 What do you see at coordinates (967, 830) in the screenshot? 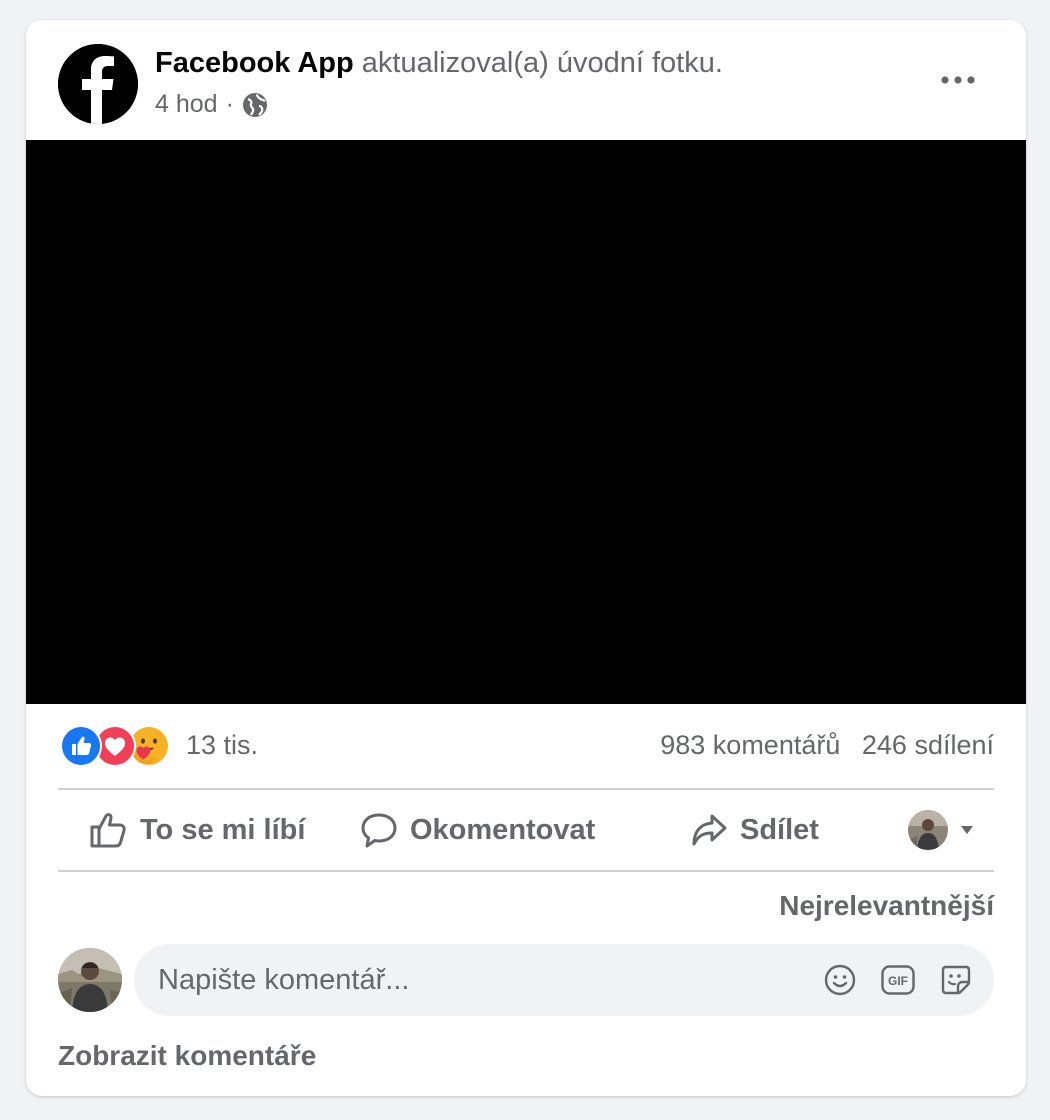
I see `caret-down-icon` at bounding box center [967, 830].